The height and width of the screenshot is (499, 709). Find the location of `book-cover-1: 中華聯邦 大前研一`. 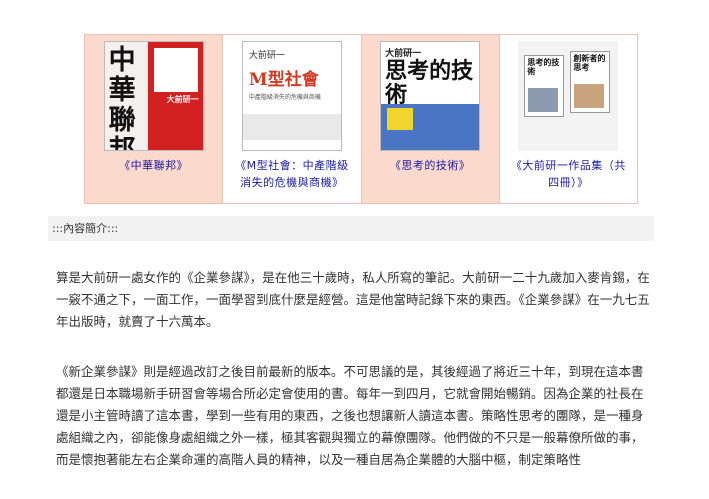

book-cover-1: 中華聯邦 大前研一 is located at coordinates (153, 96).